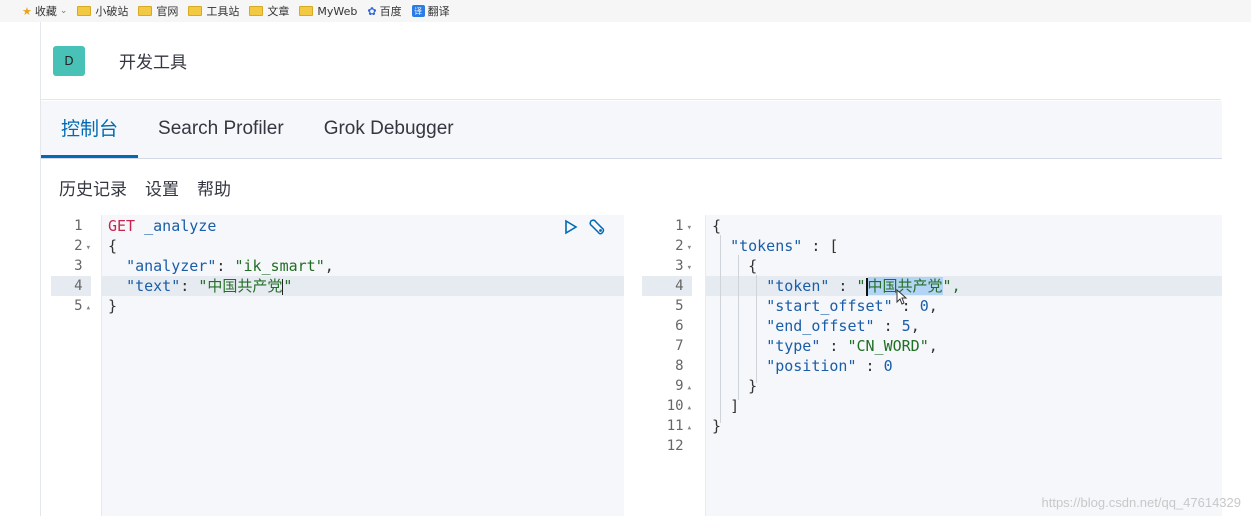  What do you see at coordinates (631, 187) in the screenshot?
I see `console-toolbar: 历史记录 设置 帮助` at bounding box center [631, 187].